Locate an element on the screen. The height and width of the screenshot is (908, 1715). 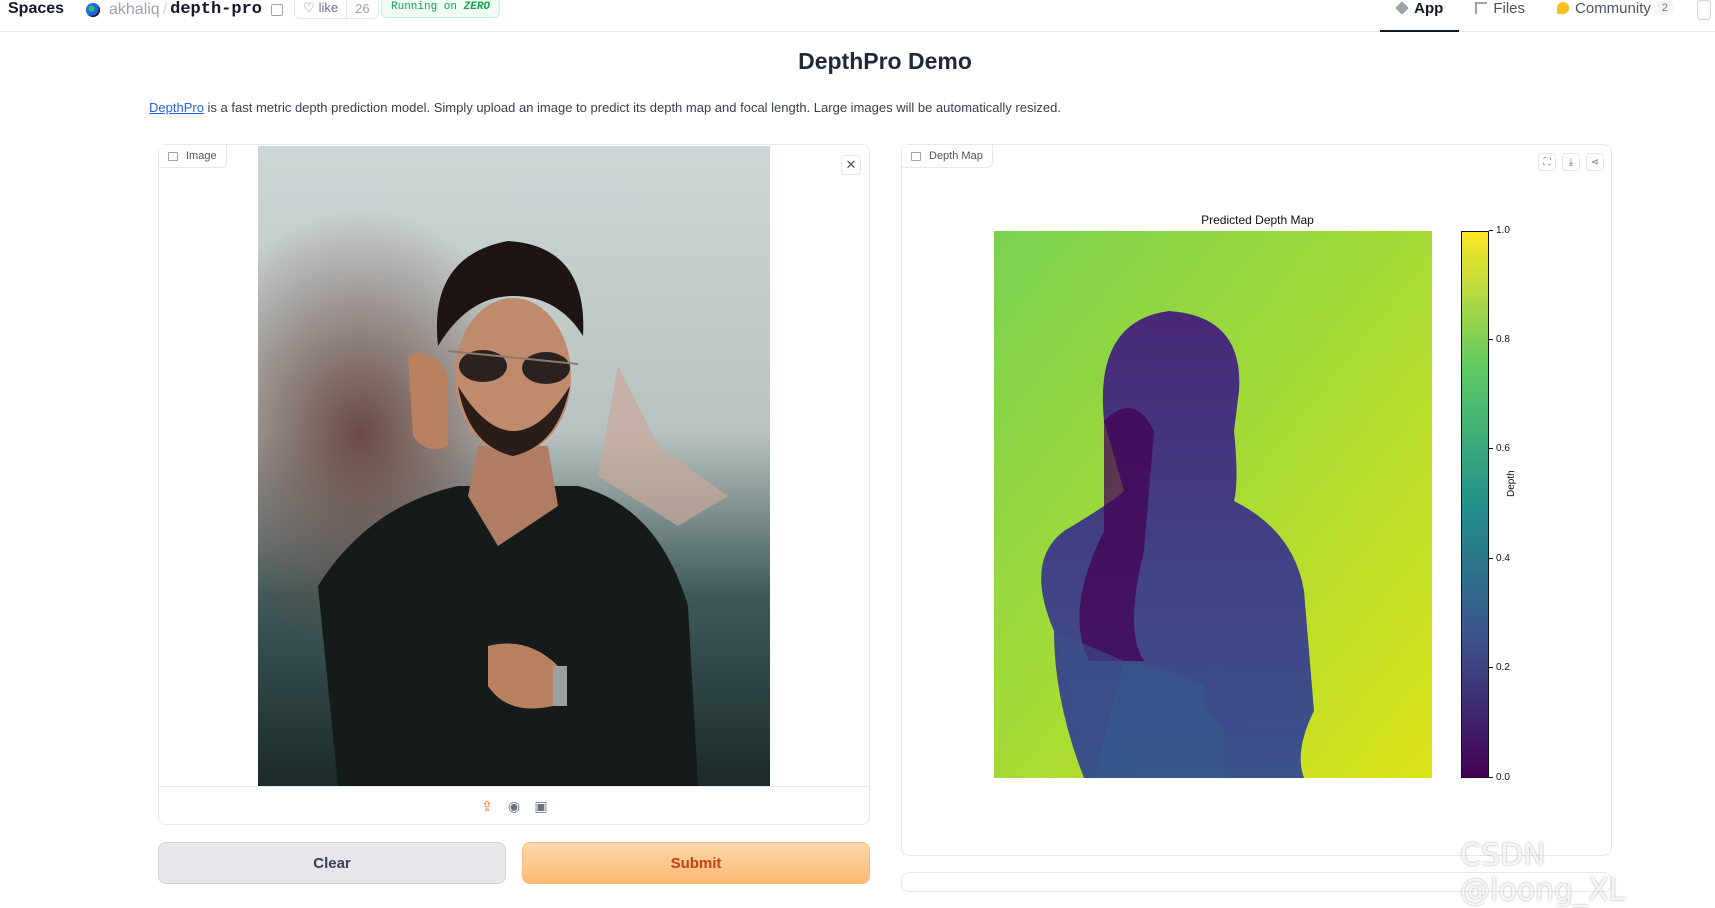
colorbar-tick: 1.0 is located at coordinates (1499, 230).